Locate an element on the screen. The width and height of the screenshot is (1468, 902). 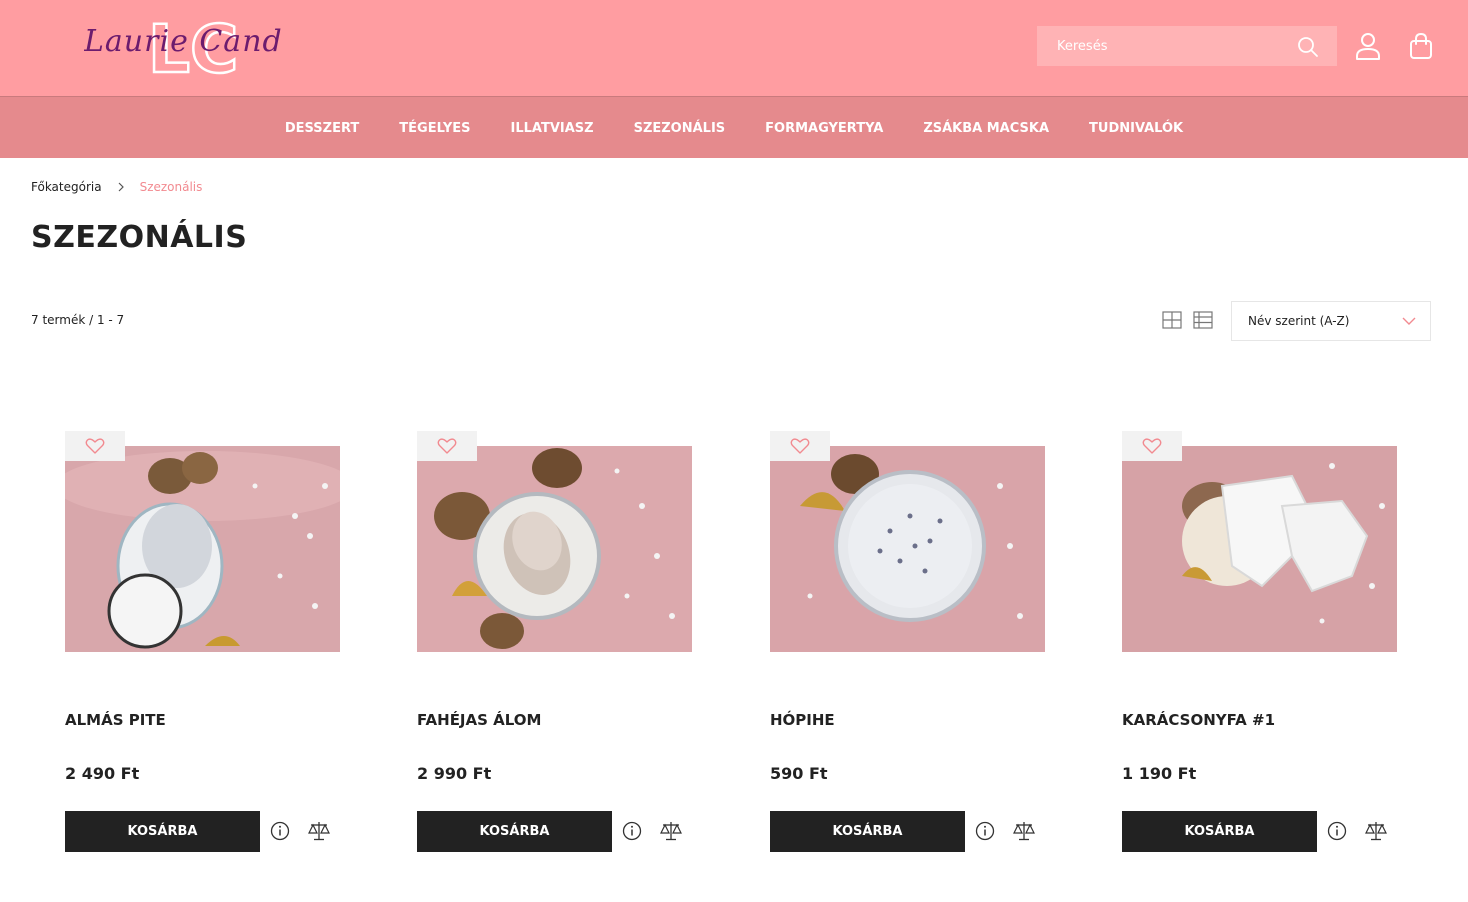
sort-select: Név szerint (A-Z) is located at coordinates (1331, 321).